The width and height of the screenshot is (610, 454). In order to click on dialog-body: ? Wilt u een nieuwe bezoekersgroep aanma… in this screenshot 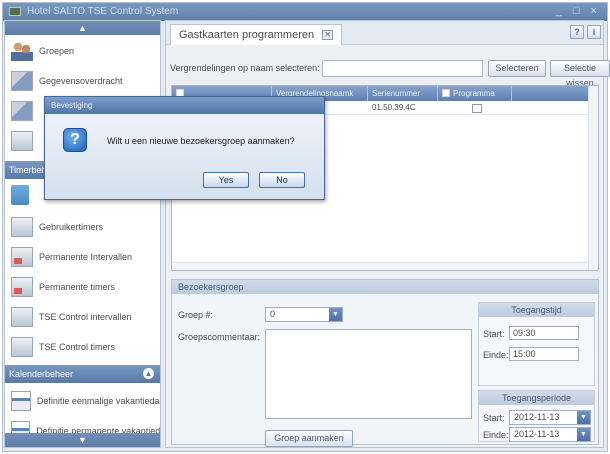, I will do `click(184, 156)`.